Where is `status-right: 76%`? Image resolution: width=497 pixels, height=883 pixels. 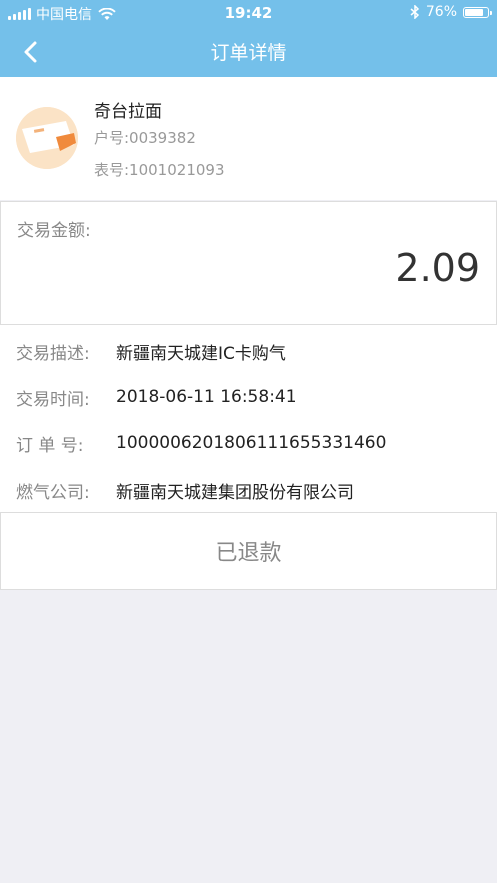
status-right: 76% is located at coordinates (451, 12).